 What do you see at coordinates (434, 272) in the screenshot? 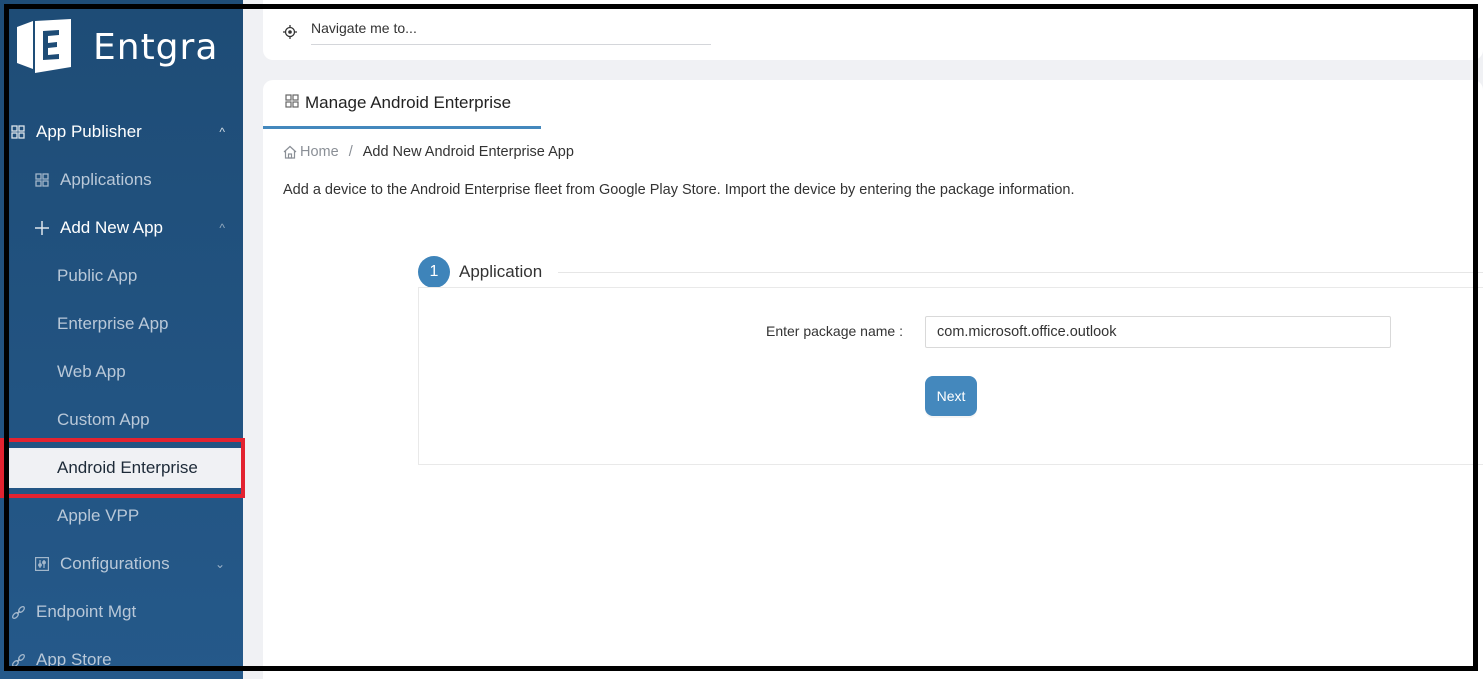
I see `step-number: 1` at bounding box center [434, 272].